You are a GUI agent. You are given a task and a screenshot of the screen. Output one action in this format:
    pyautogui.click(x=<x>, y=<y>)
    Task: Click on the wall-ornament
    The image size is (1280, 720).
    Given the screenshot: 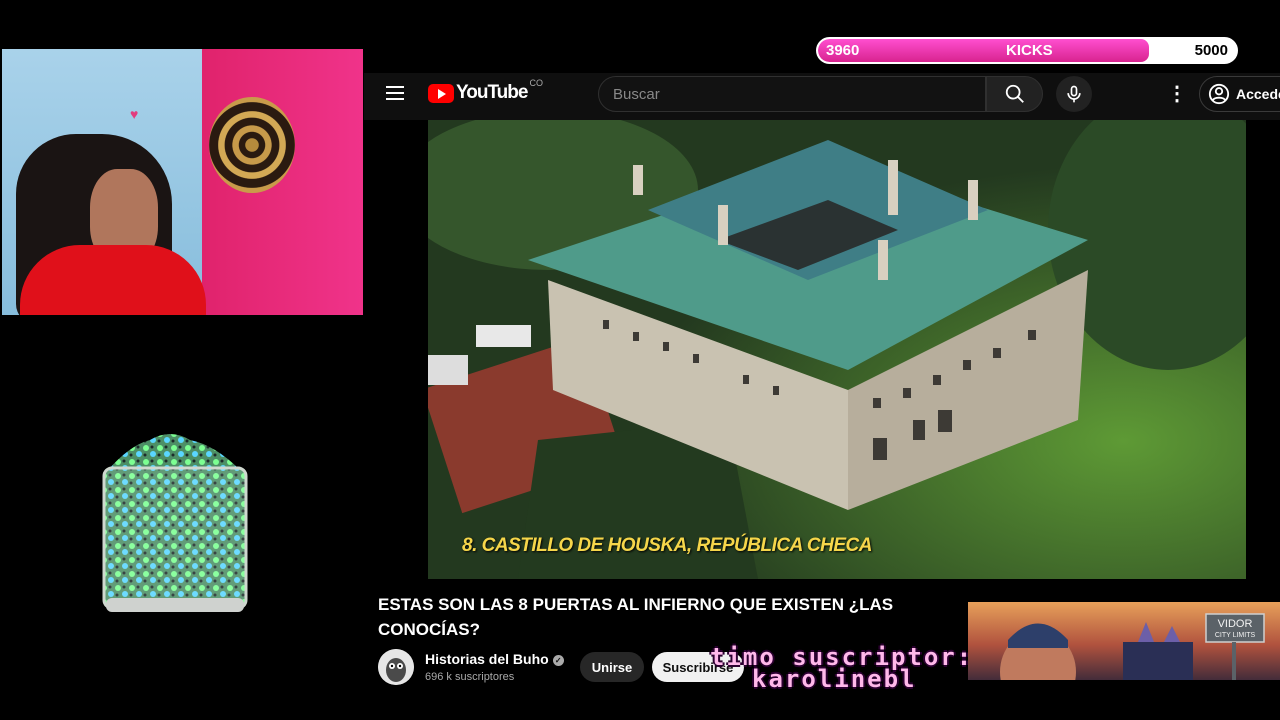 What is the action you would take?
    pyautogui.click(x=252, y=145)
    